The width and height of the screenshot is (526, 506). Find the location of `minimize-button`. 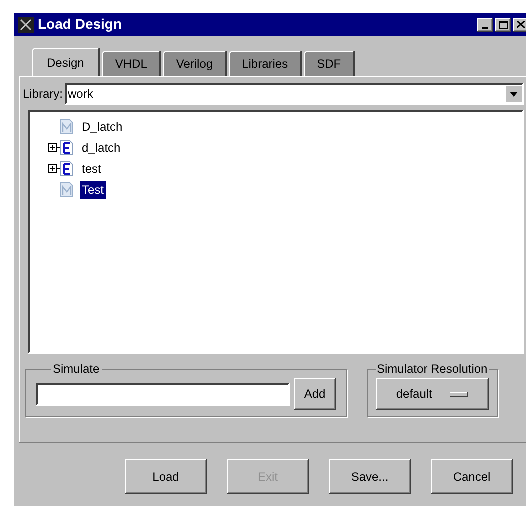

minimize-button is located at coordinates (485, 25).